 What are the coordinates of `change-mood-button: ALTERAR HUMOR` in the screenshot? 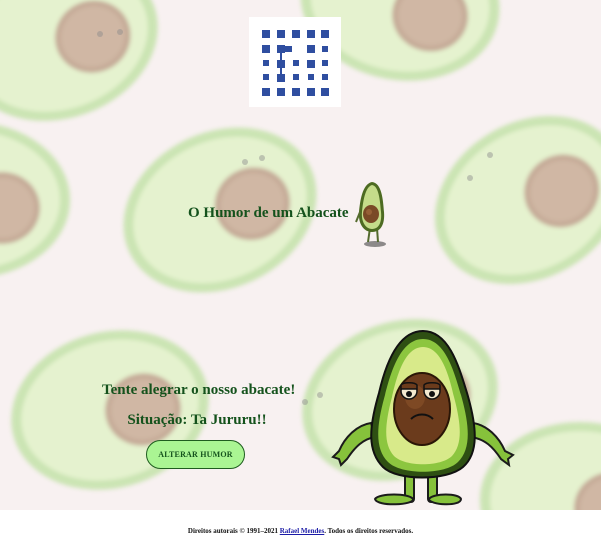 It's located at (195, 454).